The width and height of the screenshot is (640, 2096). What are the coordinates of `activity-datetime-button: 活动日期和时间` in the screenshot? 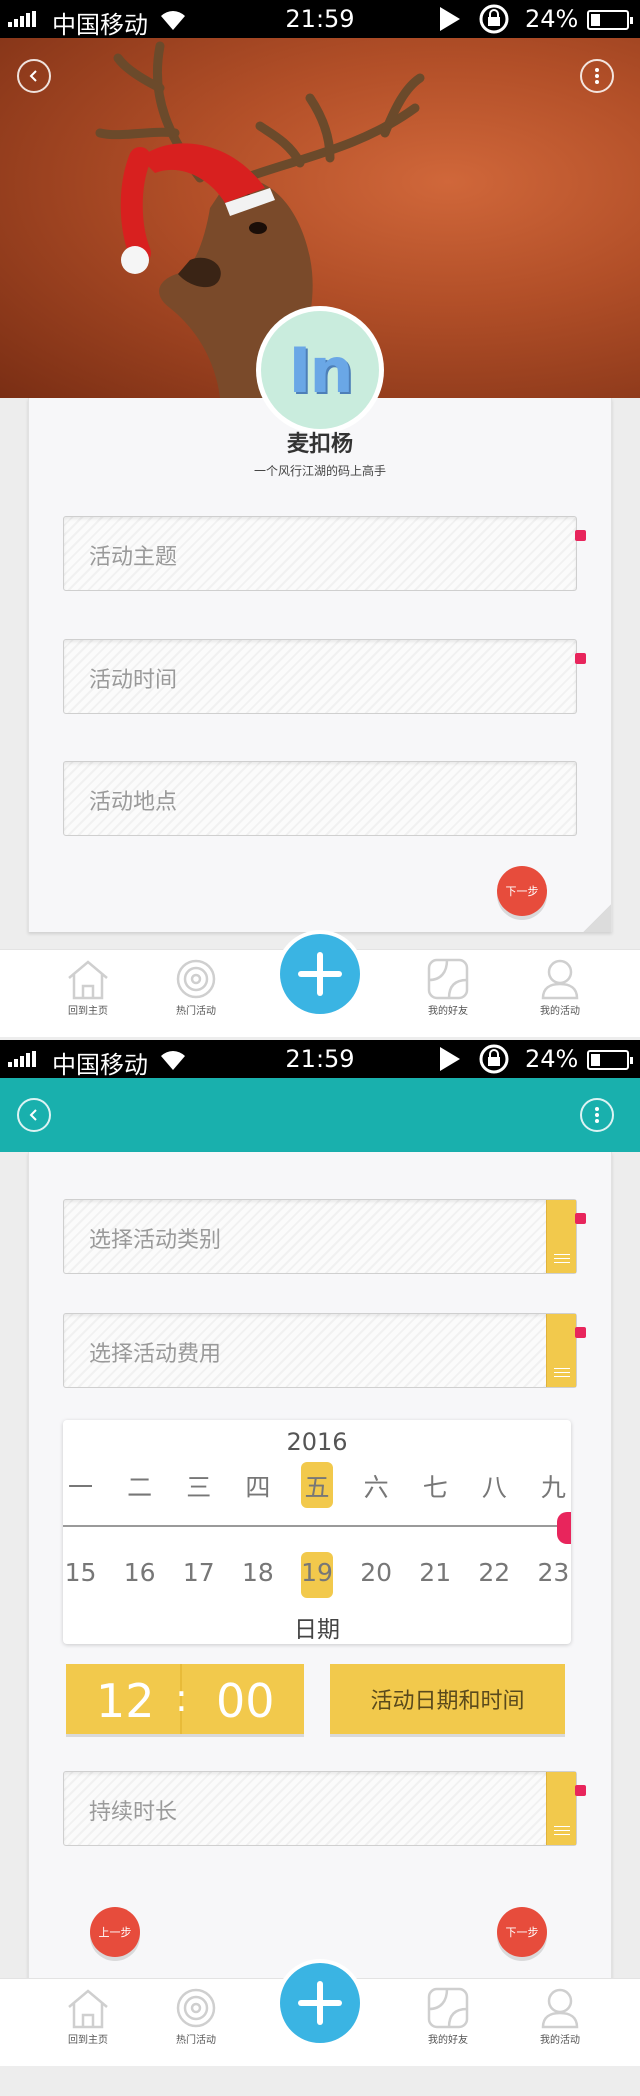 It's located at (447, 1699).